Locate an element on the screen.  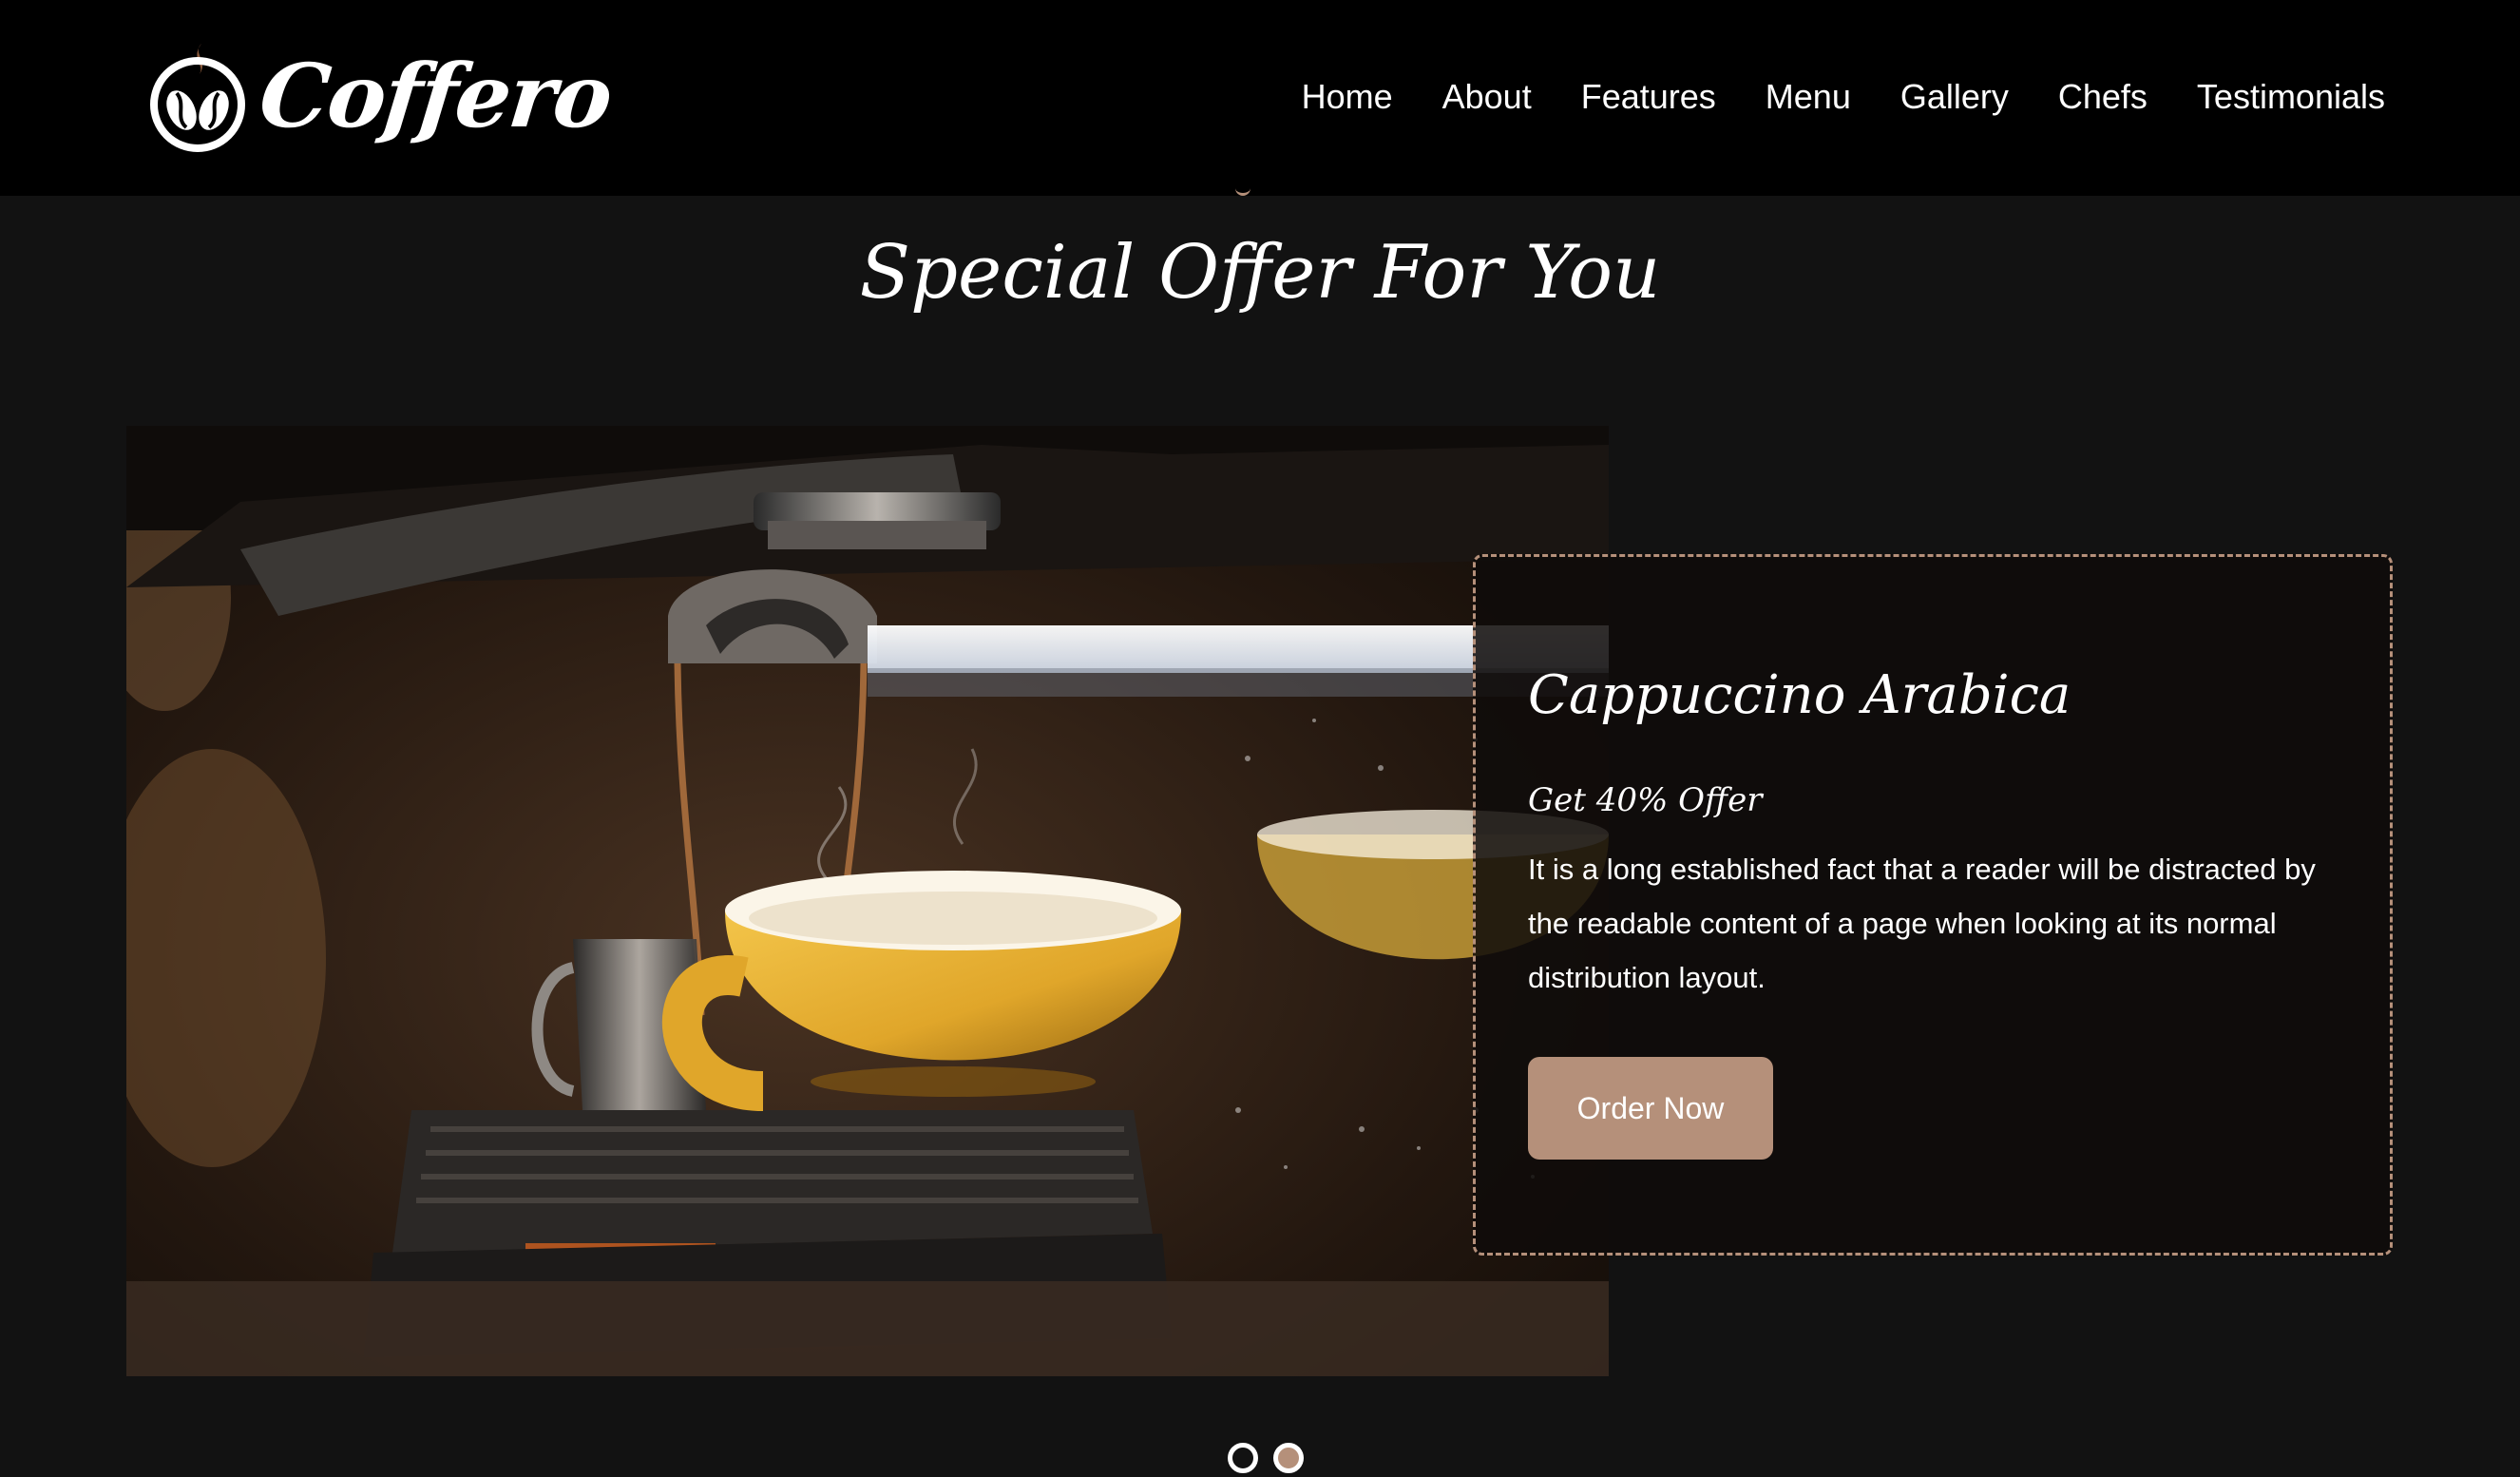
section-title: Special Offer For You is located at coordinates (1260, 273).